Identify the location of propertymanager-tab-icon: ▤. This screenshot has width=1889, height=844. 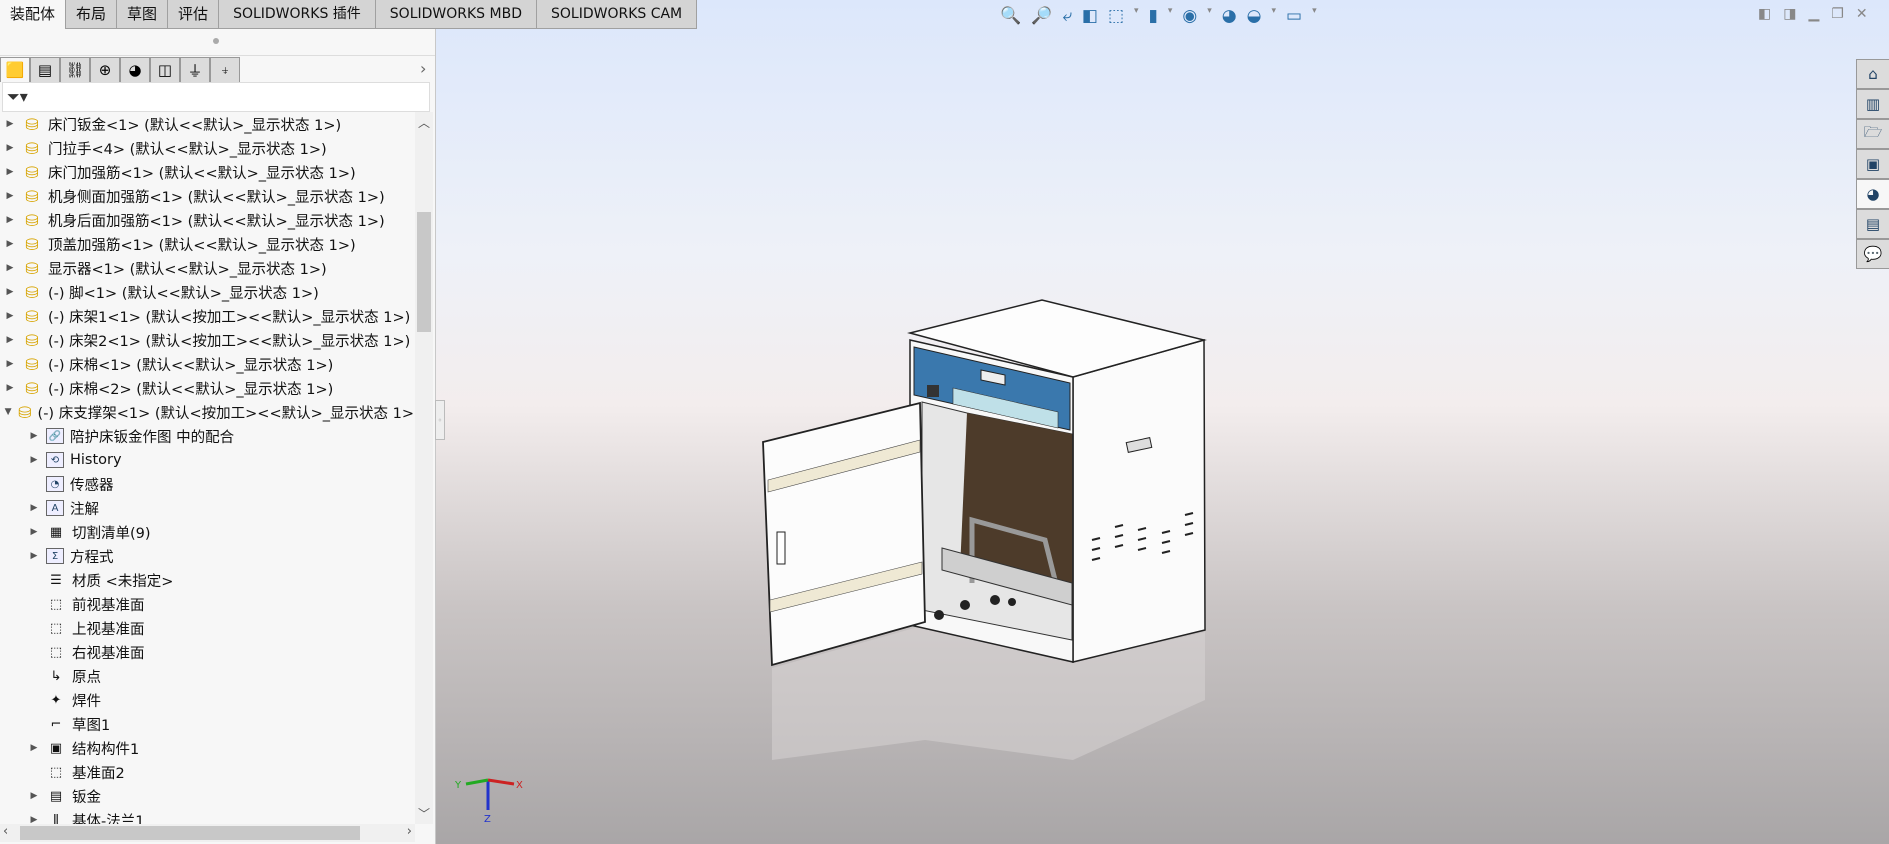
(45, 69).